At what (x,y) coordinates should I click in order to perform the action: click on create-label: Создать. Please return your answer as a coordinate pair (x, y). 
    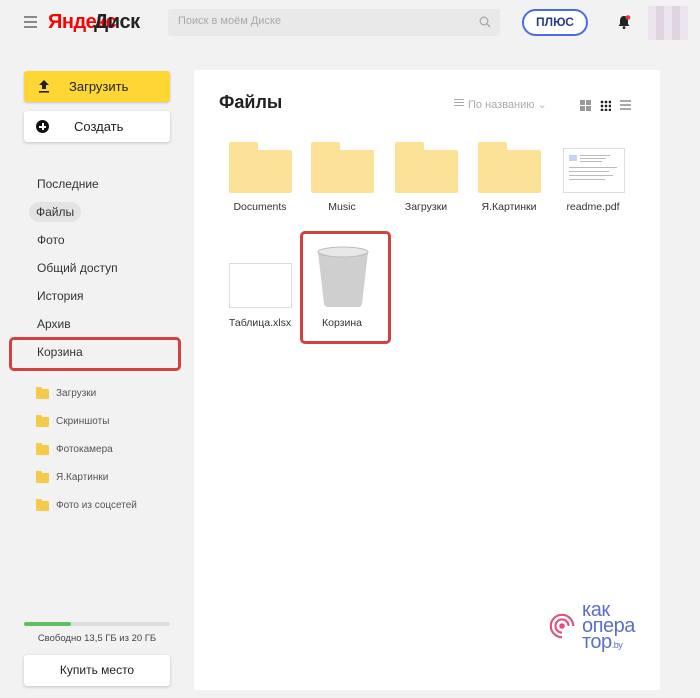
    Looking at the image, I should click on (99, 126).